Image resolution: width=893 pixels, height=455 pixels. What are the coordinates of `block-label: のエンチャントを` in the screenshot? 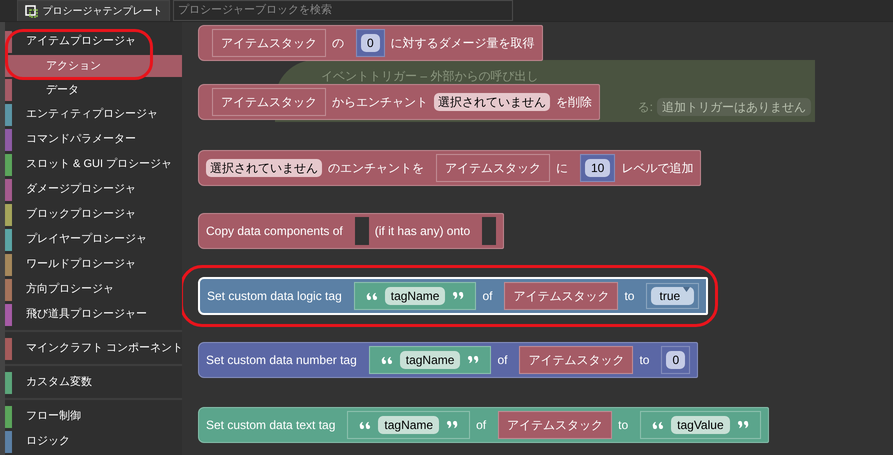 It's located at (376, 168).